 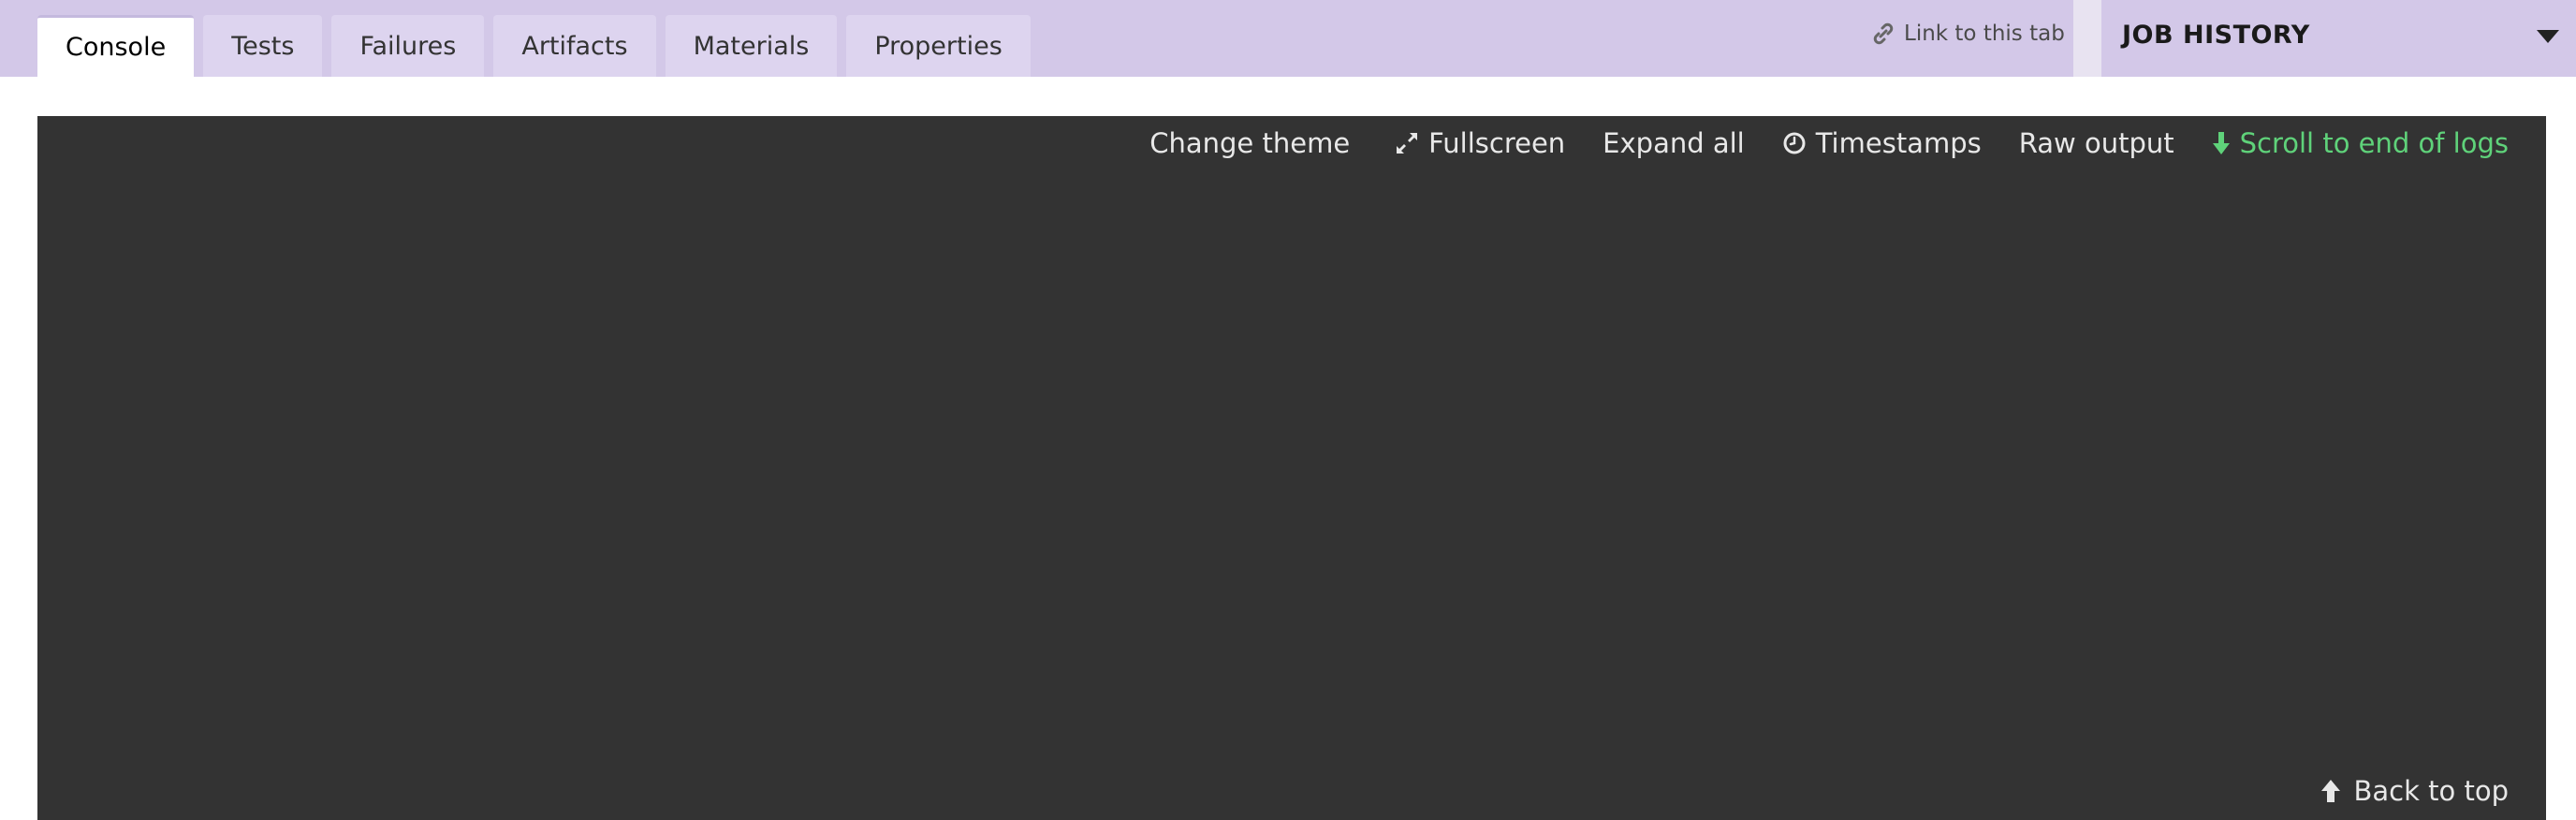 What do you see at coordinates (2338, 38) in the screenshot?
I see `job-history-dropdown: JOB HISTORY` at bounding box center [2338, 38].